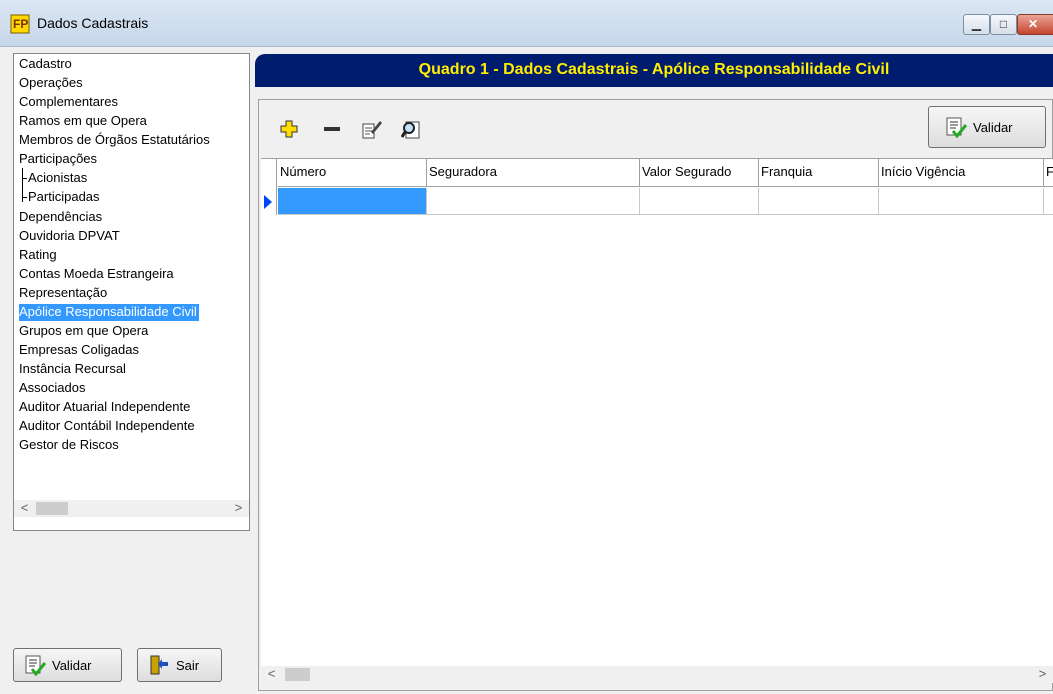 This screenshot has width=1053, height=694. I want to click on tree-item-rating: Rating, so click(39, 255).